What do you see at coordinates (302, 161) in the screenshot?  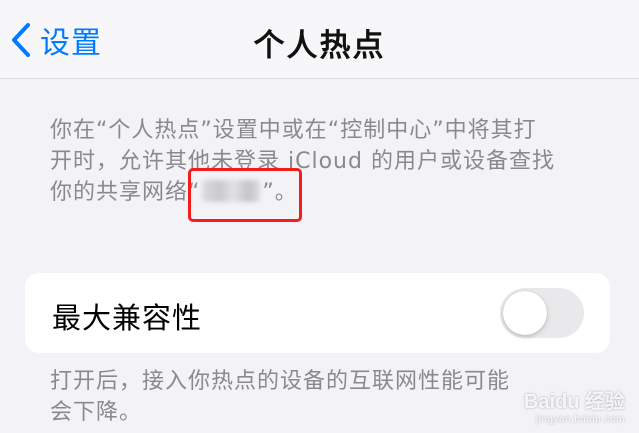 I see `description-line: 开时，允许其他未登录 iCloud 的用户或设备查找` at bounding box center [302, 161].